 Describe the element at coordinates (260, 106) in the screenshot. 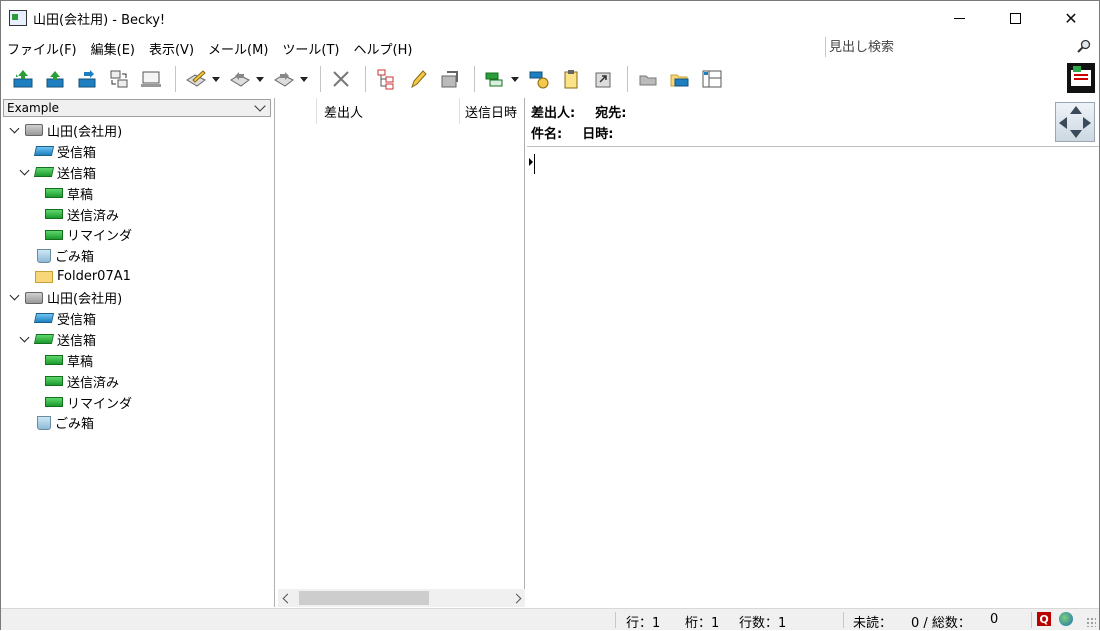

I see `chevron-down-icon` at that location.